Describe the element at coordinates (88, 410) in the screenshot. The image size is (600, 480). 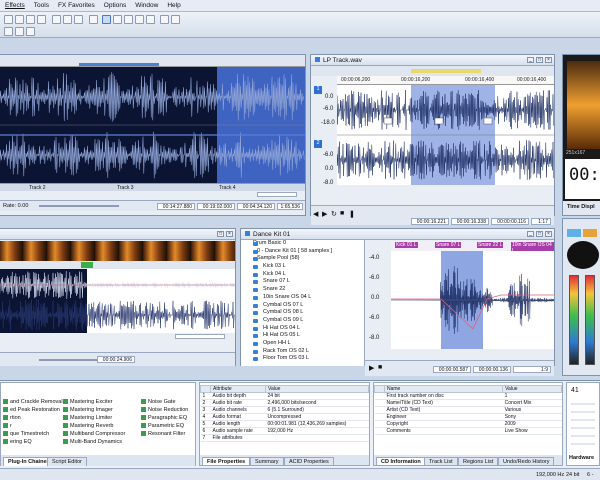
I see `plugin-item: Mastering Imager` at that location.